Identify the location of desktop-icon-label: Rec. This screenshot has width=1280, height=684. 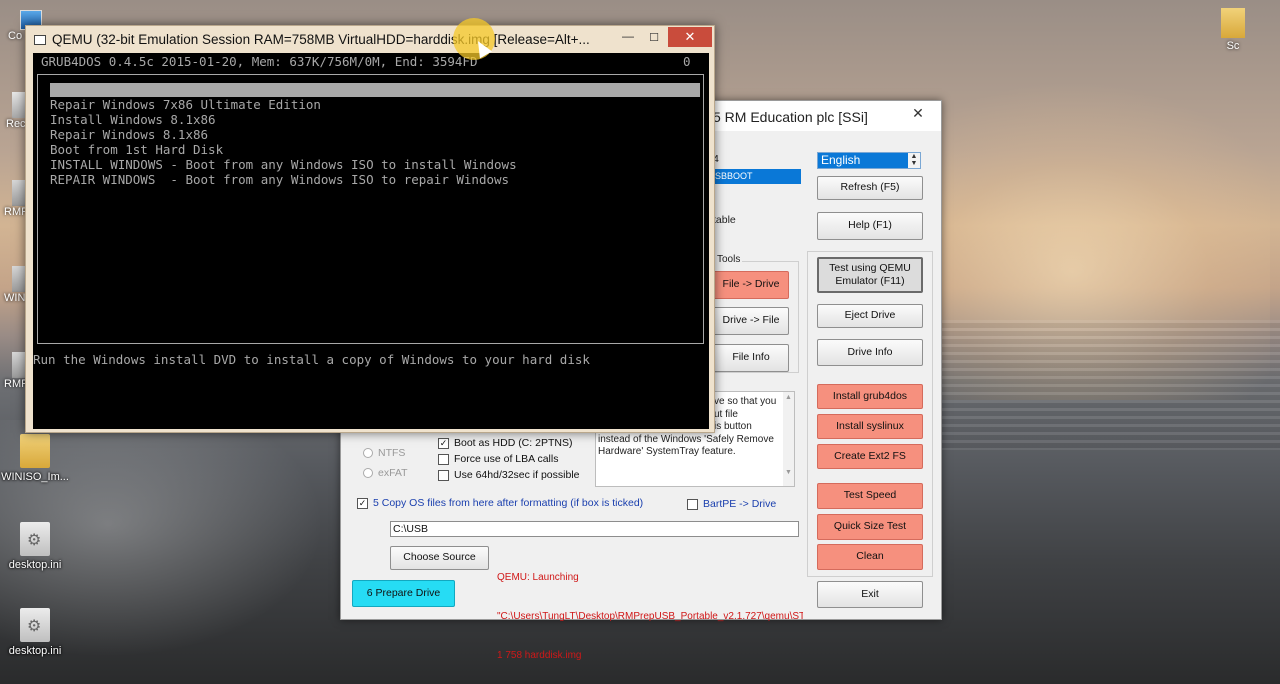
(16, 124).